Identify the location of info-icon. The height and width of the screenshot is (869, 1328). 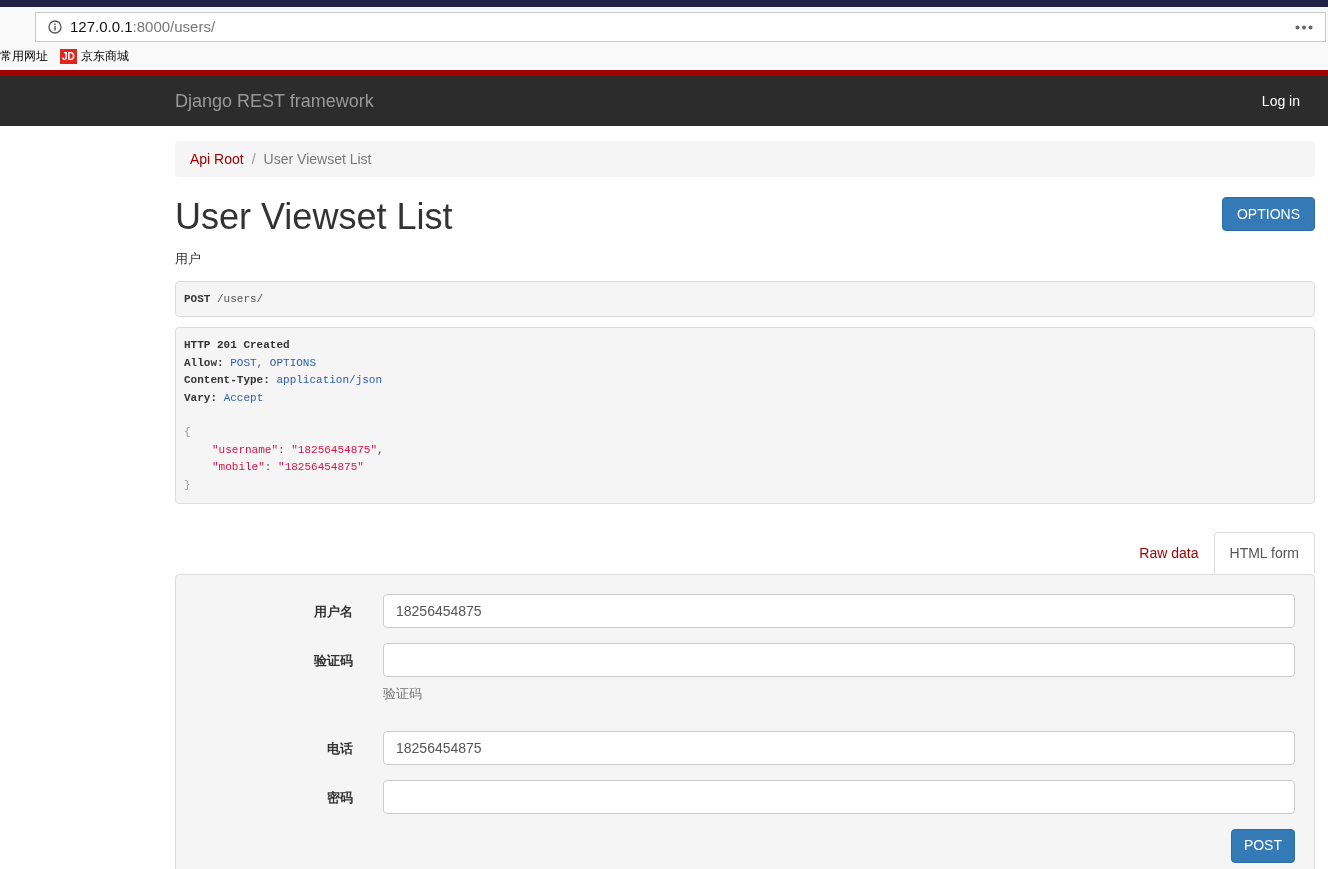
(55, 27).